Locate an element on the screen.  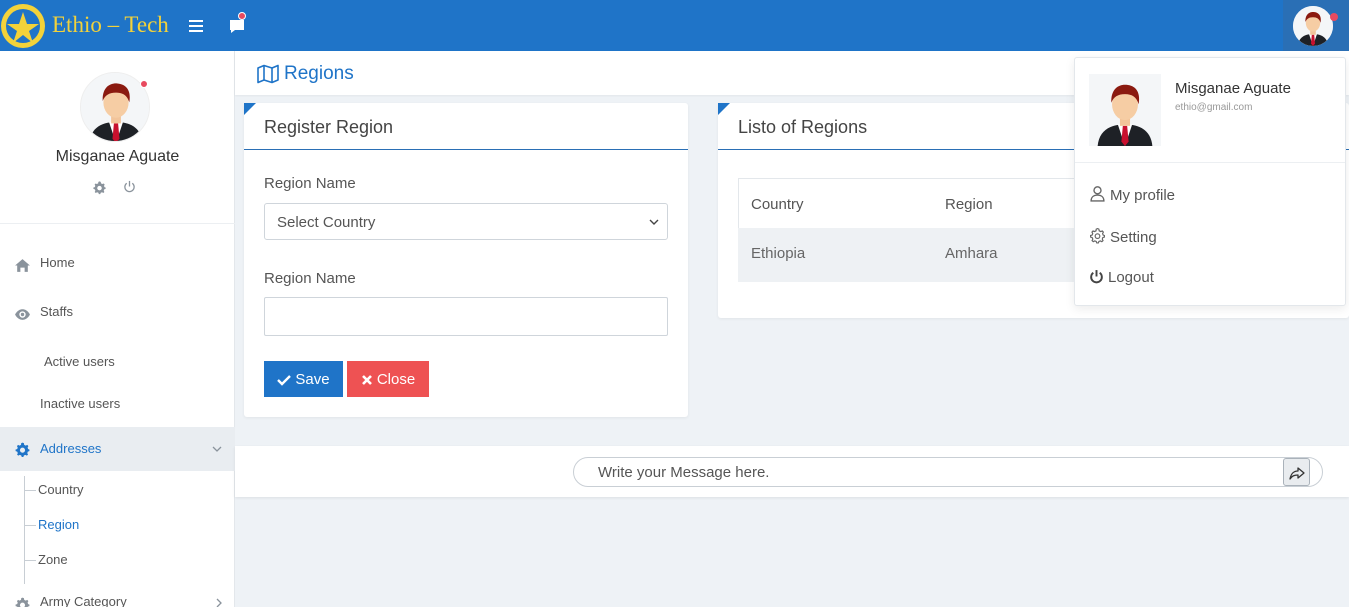
column-header: Region is located at coordinates (969, 204).